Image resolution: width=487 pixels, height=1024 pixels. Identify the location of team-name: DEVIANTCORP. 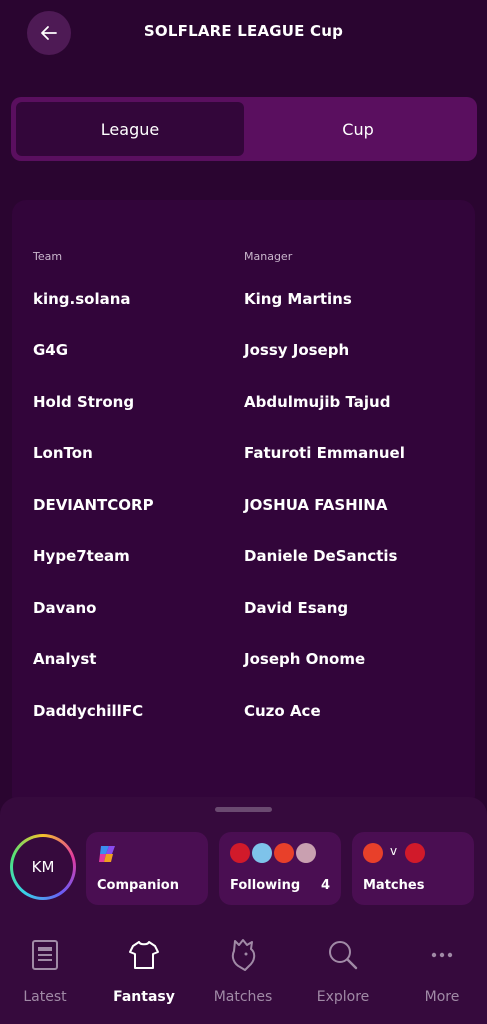
(93, 505).